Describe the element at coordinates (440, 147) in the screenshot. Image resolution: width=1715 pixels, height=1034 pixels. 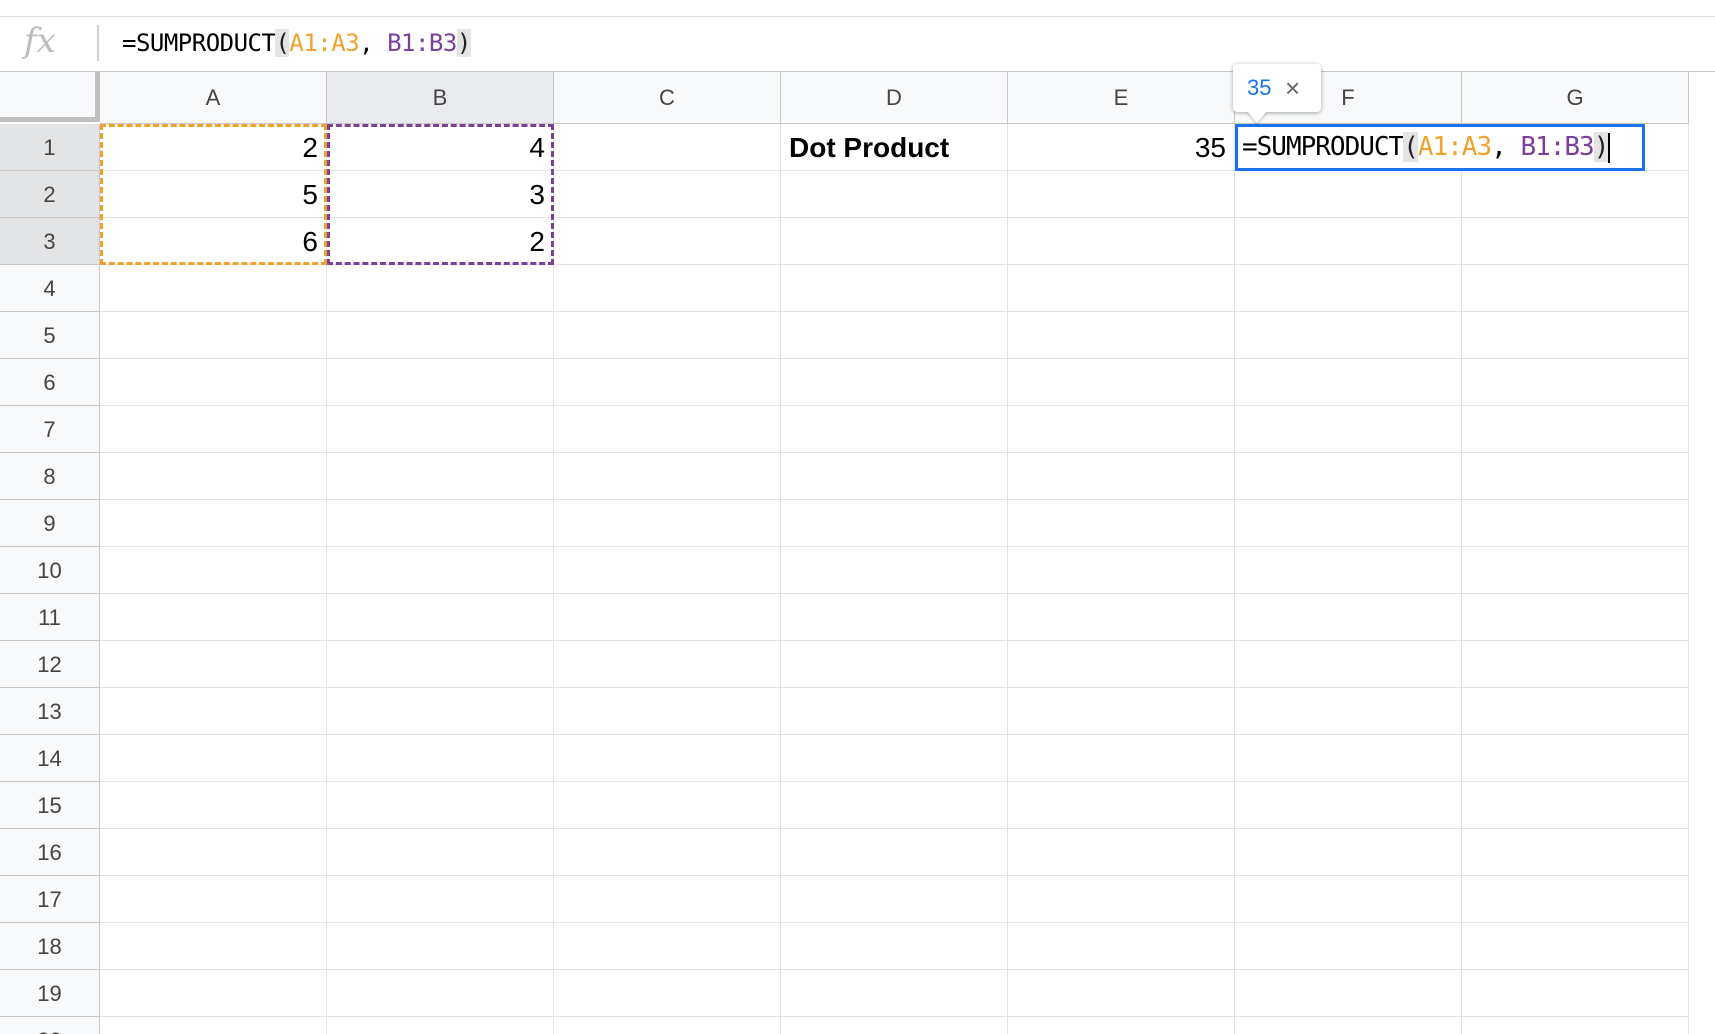
I see `cell-b1: 4` at that location.